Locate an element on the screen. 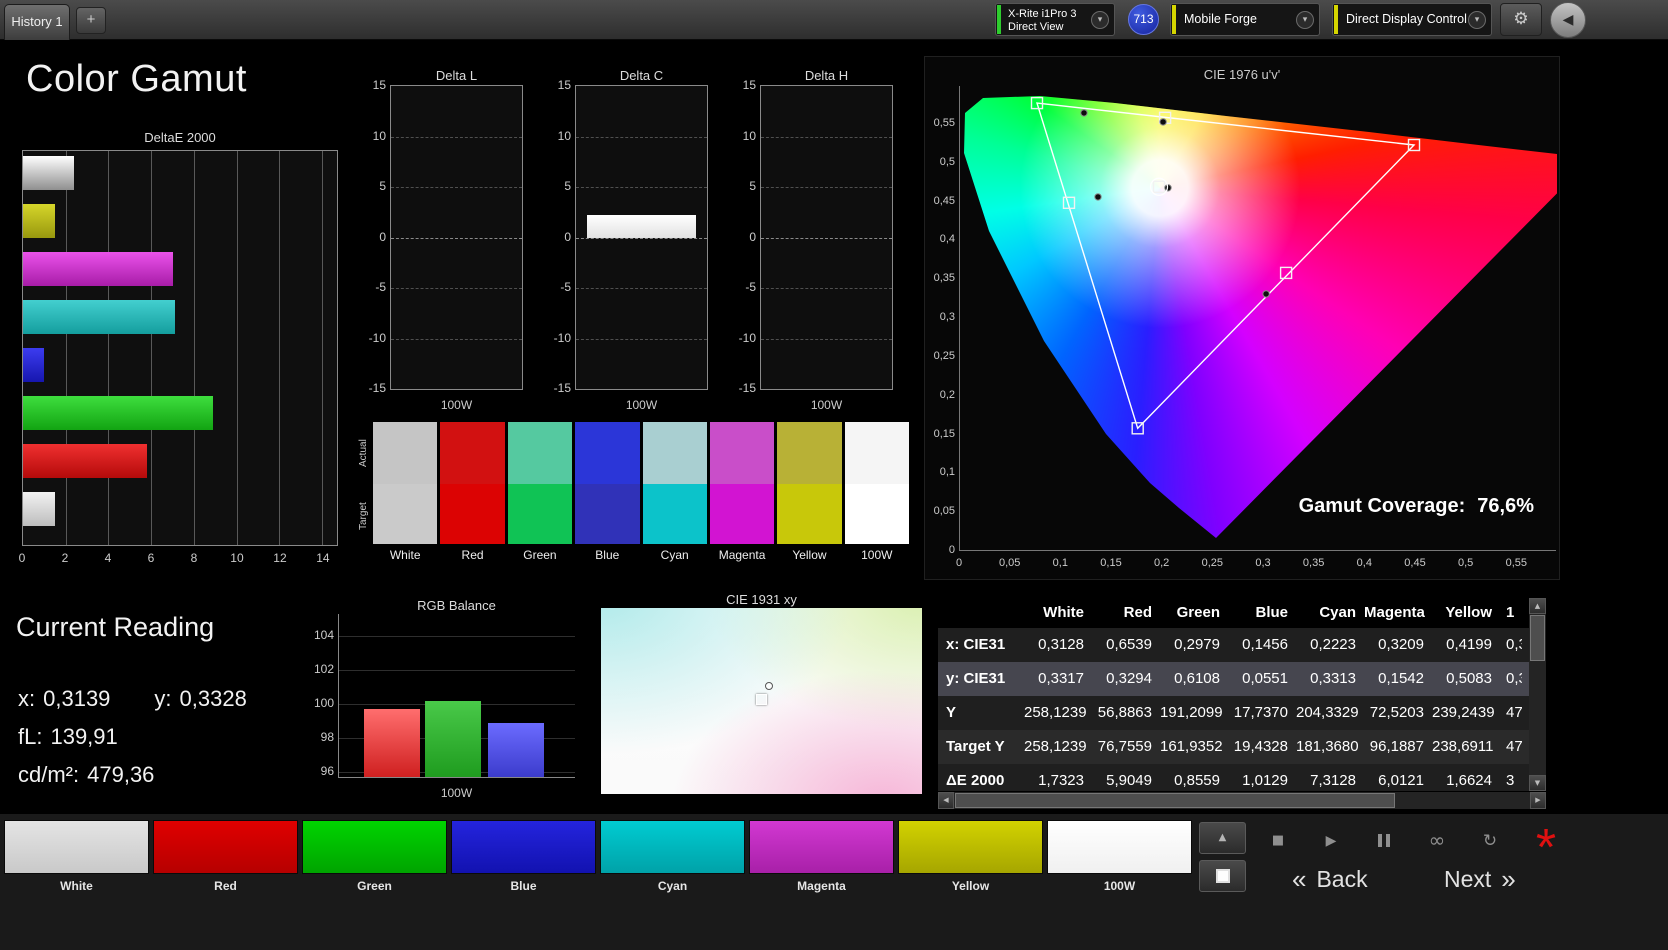 This screenshot has height=950, width=1668. compare-column-red: Red is located at coordinates (472, 492).